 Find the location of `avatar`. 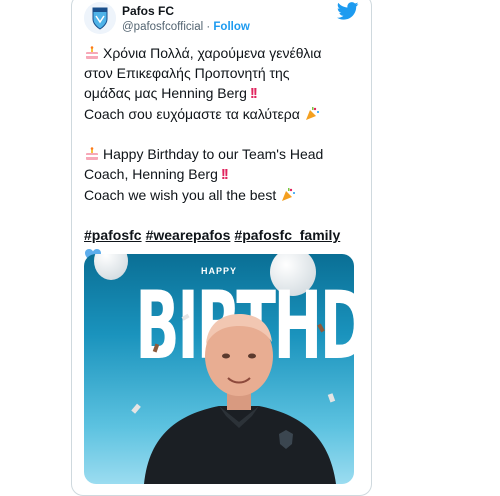

avatar is located at coordinates (100, 18).